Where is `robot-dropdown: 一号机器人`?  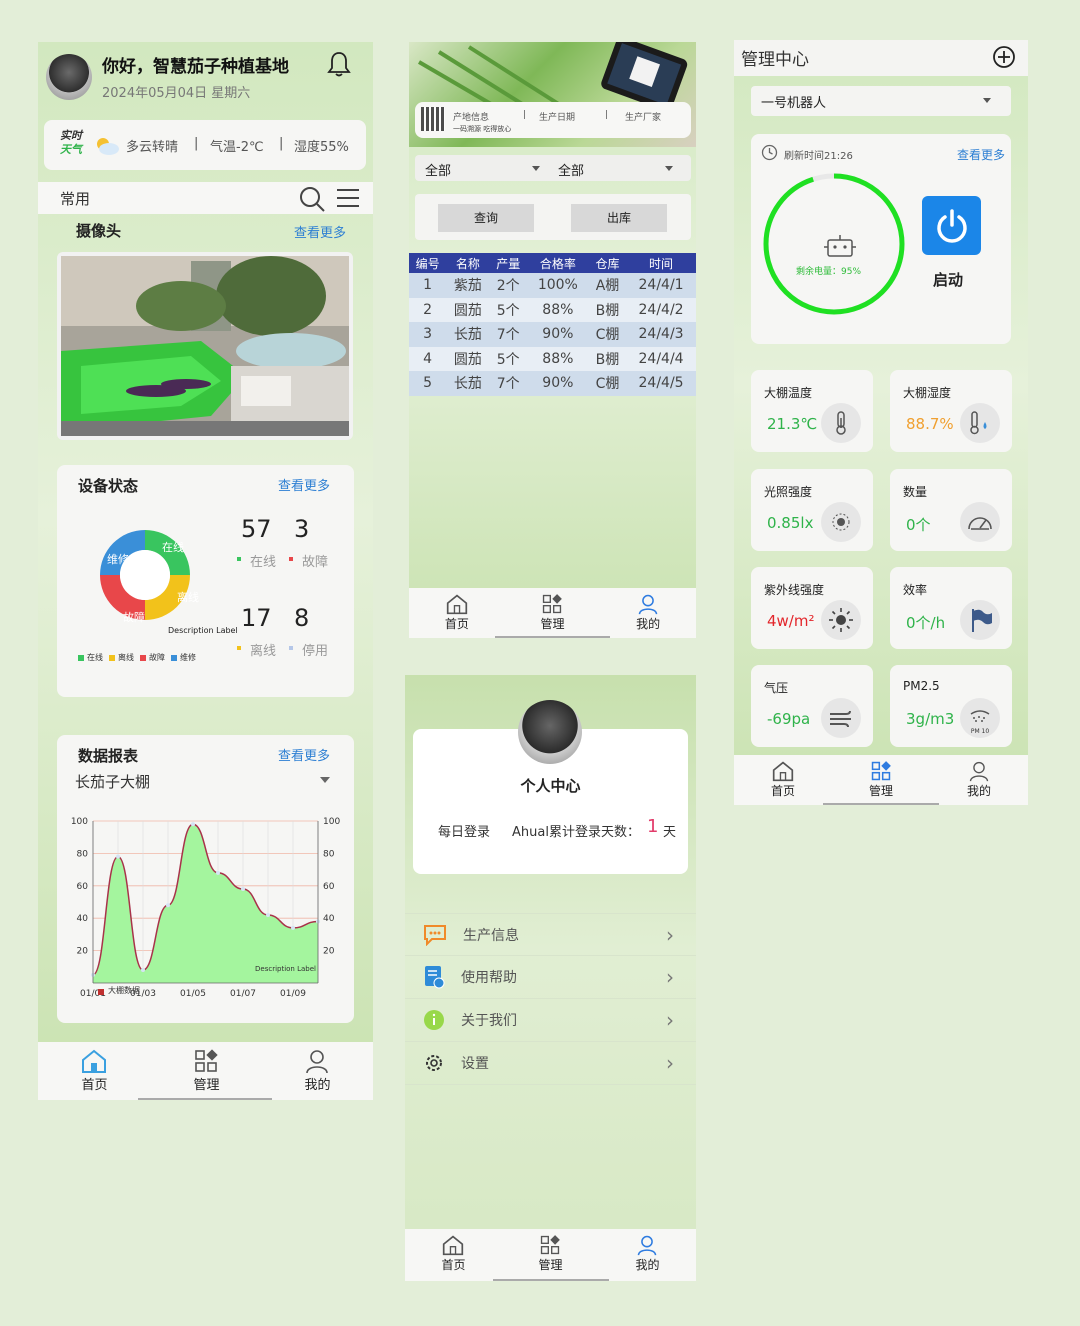 robot-dropdown: 一号机器人 is located at coordinates (881, 101).